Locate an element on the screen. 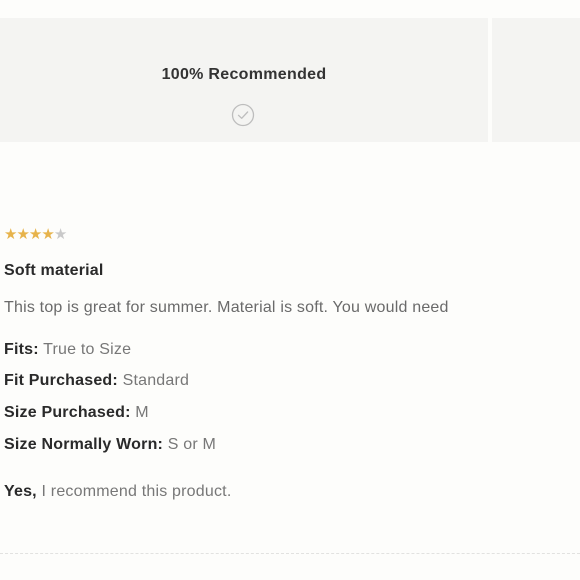 The width and height of the screenshot is (580, 580). review-attribute-fits: Fits: True to Size is located at coordinates (67, 350).